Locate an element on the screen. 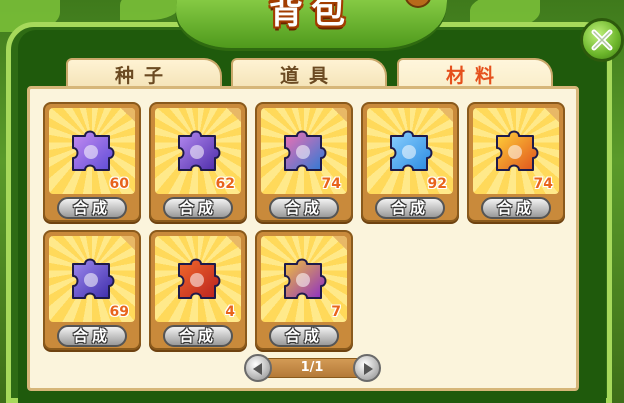 The height and width of the screenshot is (403, 624). item-card-face: 92 is located at coordinates (410, 151).